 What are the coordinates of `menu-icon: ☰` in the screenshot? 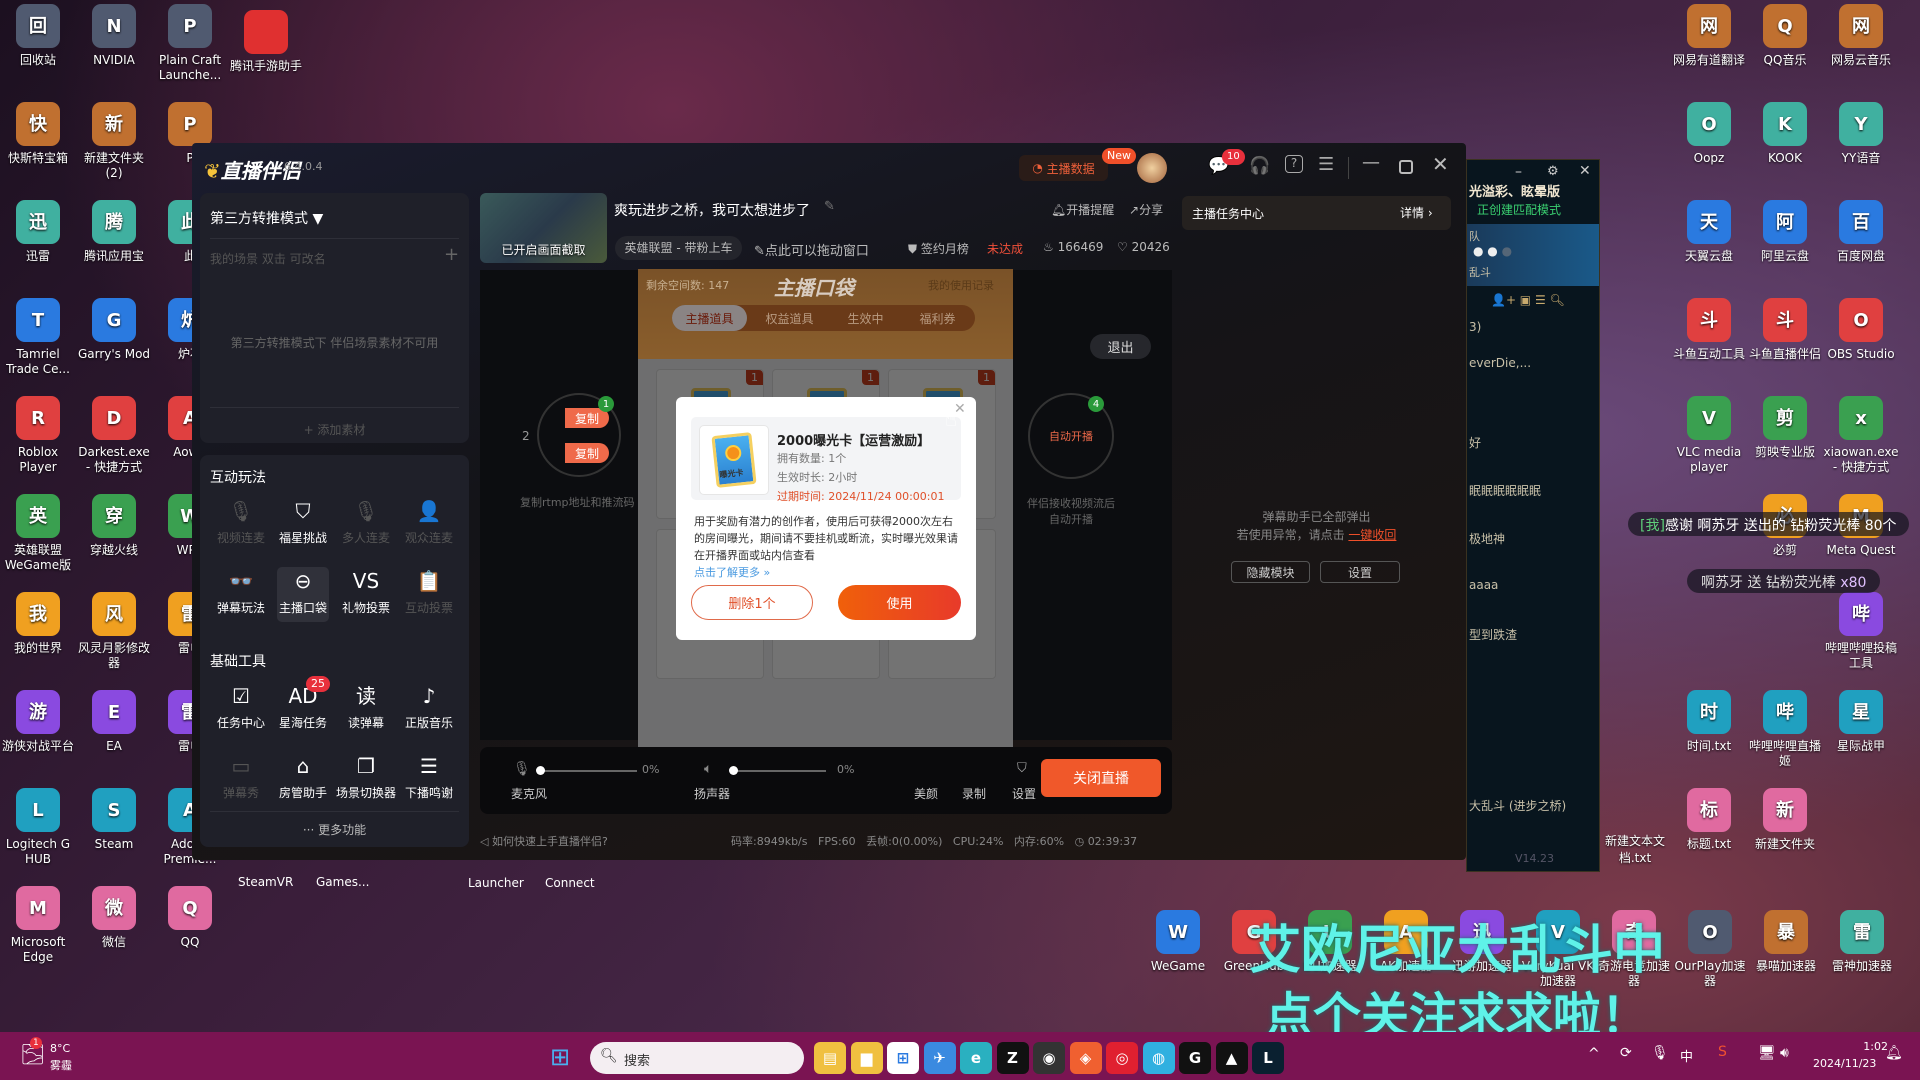 It's located at (1326, 164).